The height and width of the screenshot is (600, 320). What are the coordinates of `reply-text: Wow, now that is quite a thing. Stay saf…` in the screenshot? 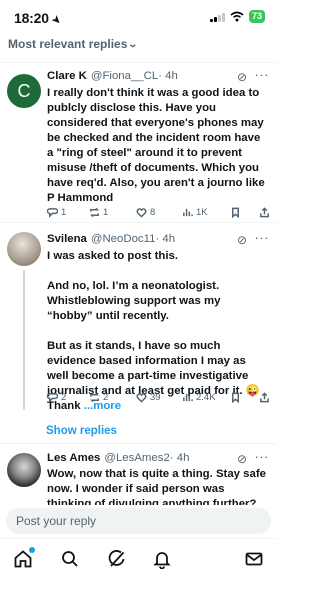 It's located at (156, 486).